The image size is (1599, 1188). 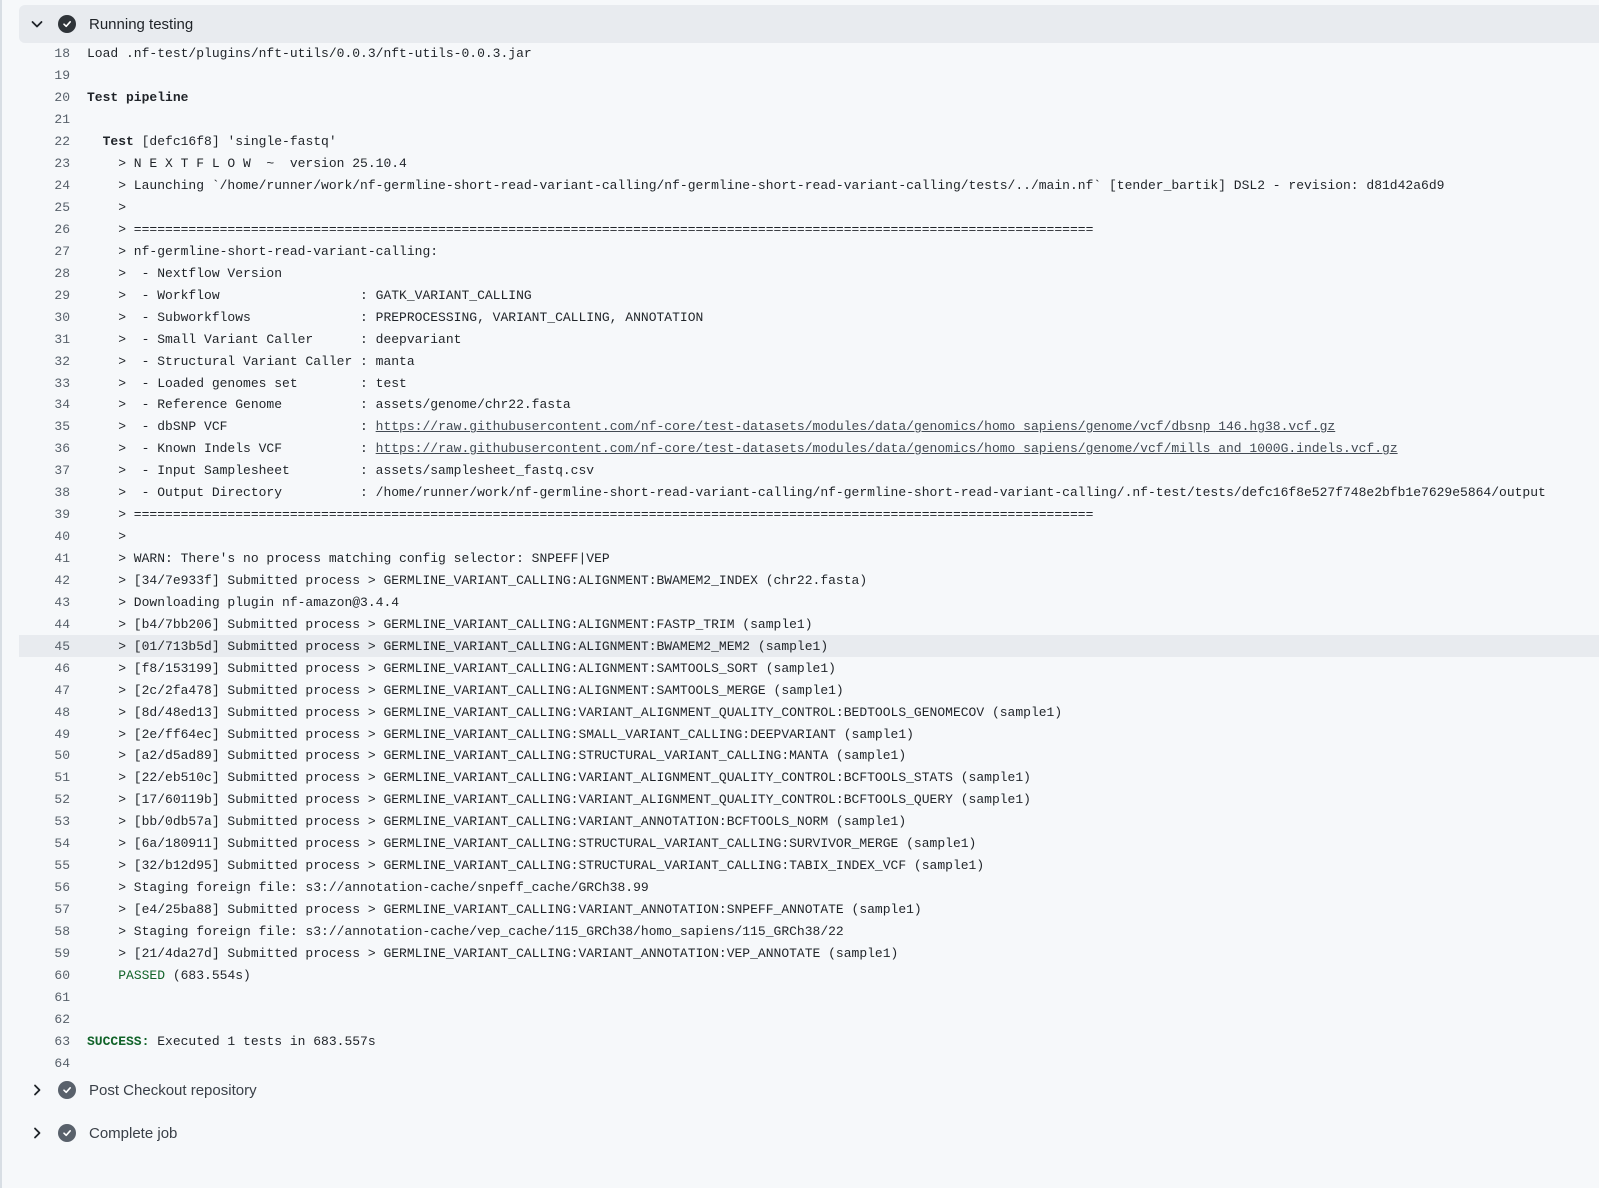 What do you see at coordinates (44, 536) in the screenshot?
I see `line-number: 40` at bounding box center [44, 536].